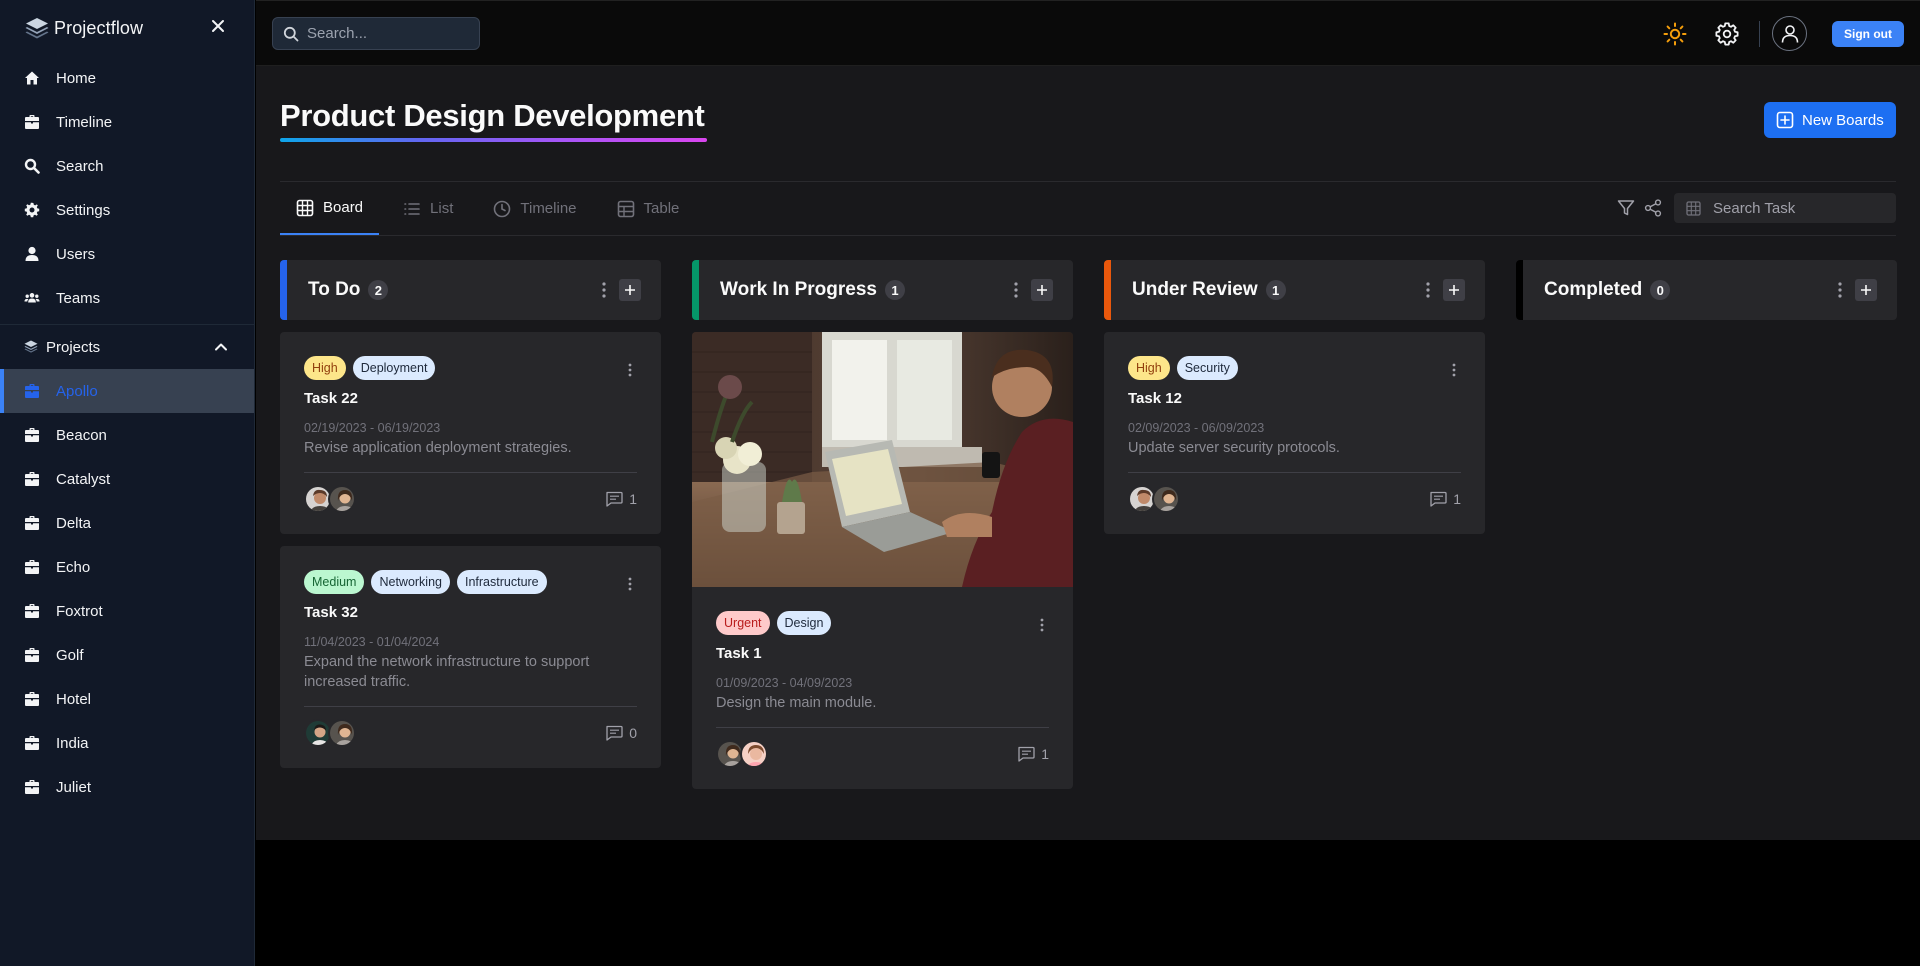 This screenshot has width=1920, height=966. Describe the element at coordinates (127, 567) in the screenshot. I see `sidebar-item-echo: Echo` at that location.